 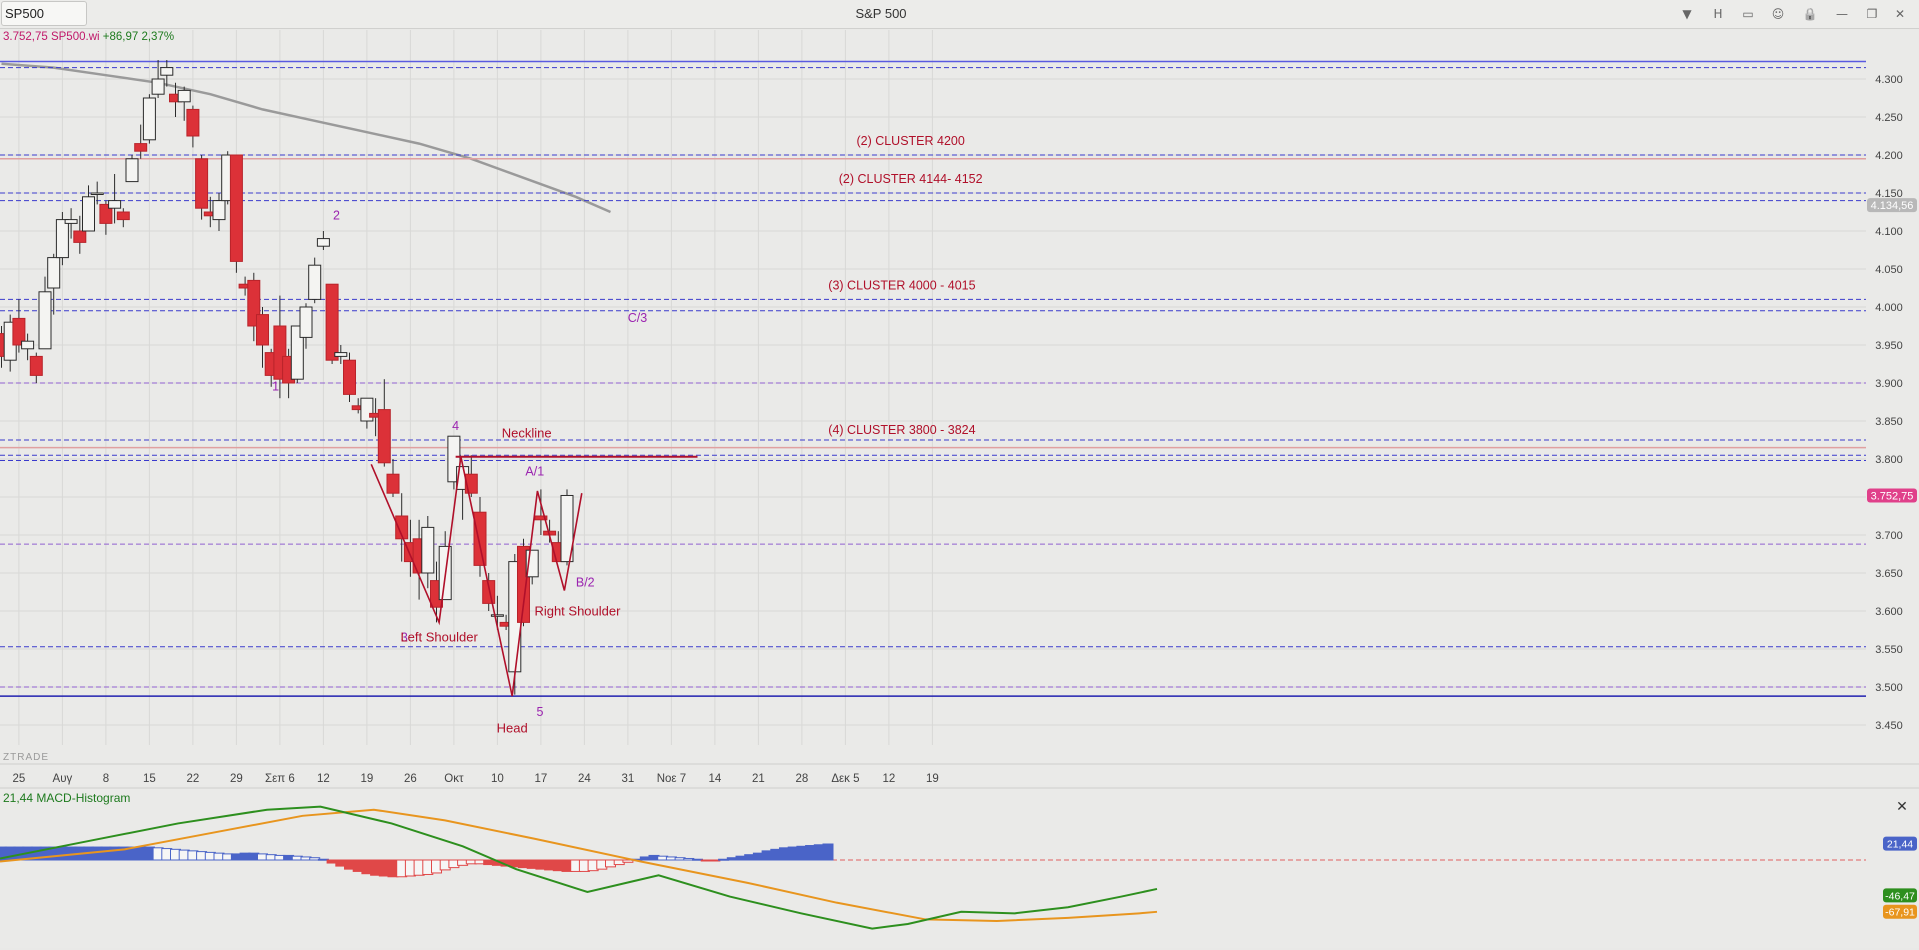 I want to click on wave-label: A/1, so click(x=534, y=472).